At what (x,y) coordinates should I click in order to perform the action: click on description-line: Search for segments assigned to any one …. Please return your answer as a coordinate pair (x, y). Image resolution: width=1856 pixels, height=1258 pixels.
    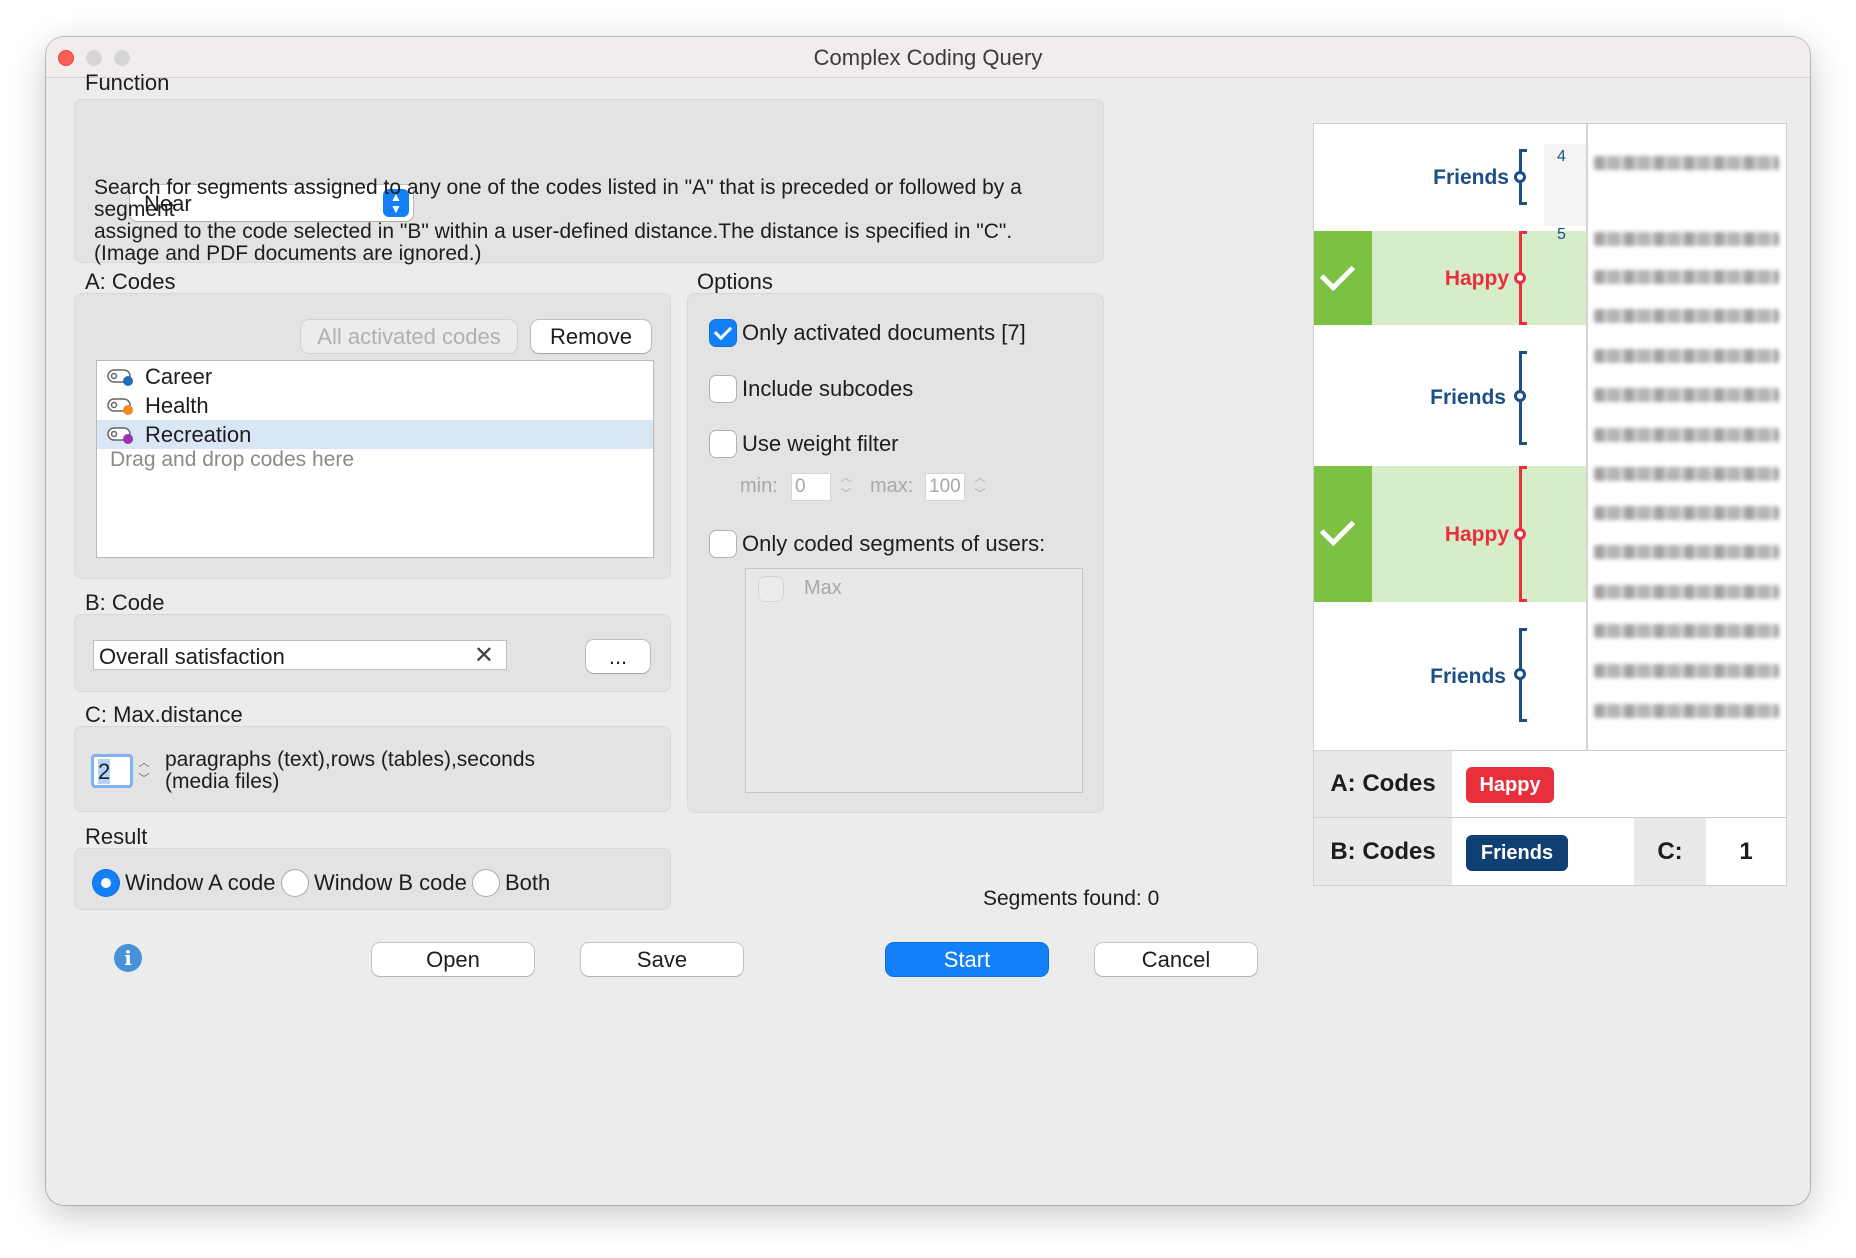
    Looking at the image, I should click on (558, 198).